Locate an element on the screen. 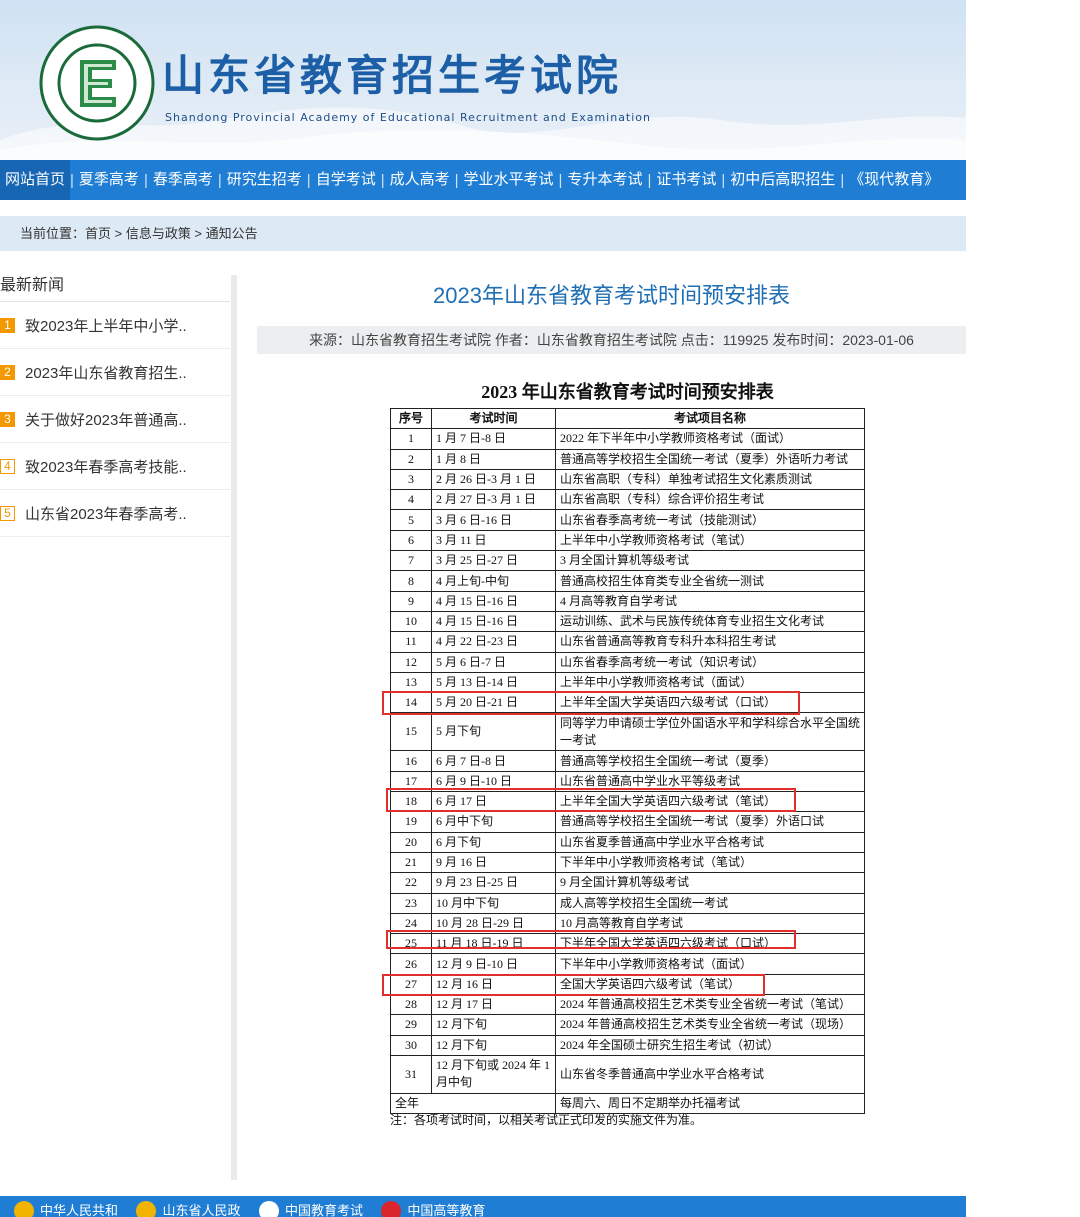  nav-spring-gaokao: 春季高考 is located at coordinates (183, 180).